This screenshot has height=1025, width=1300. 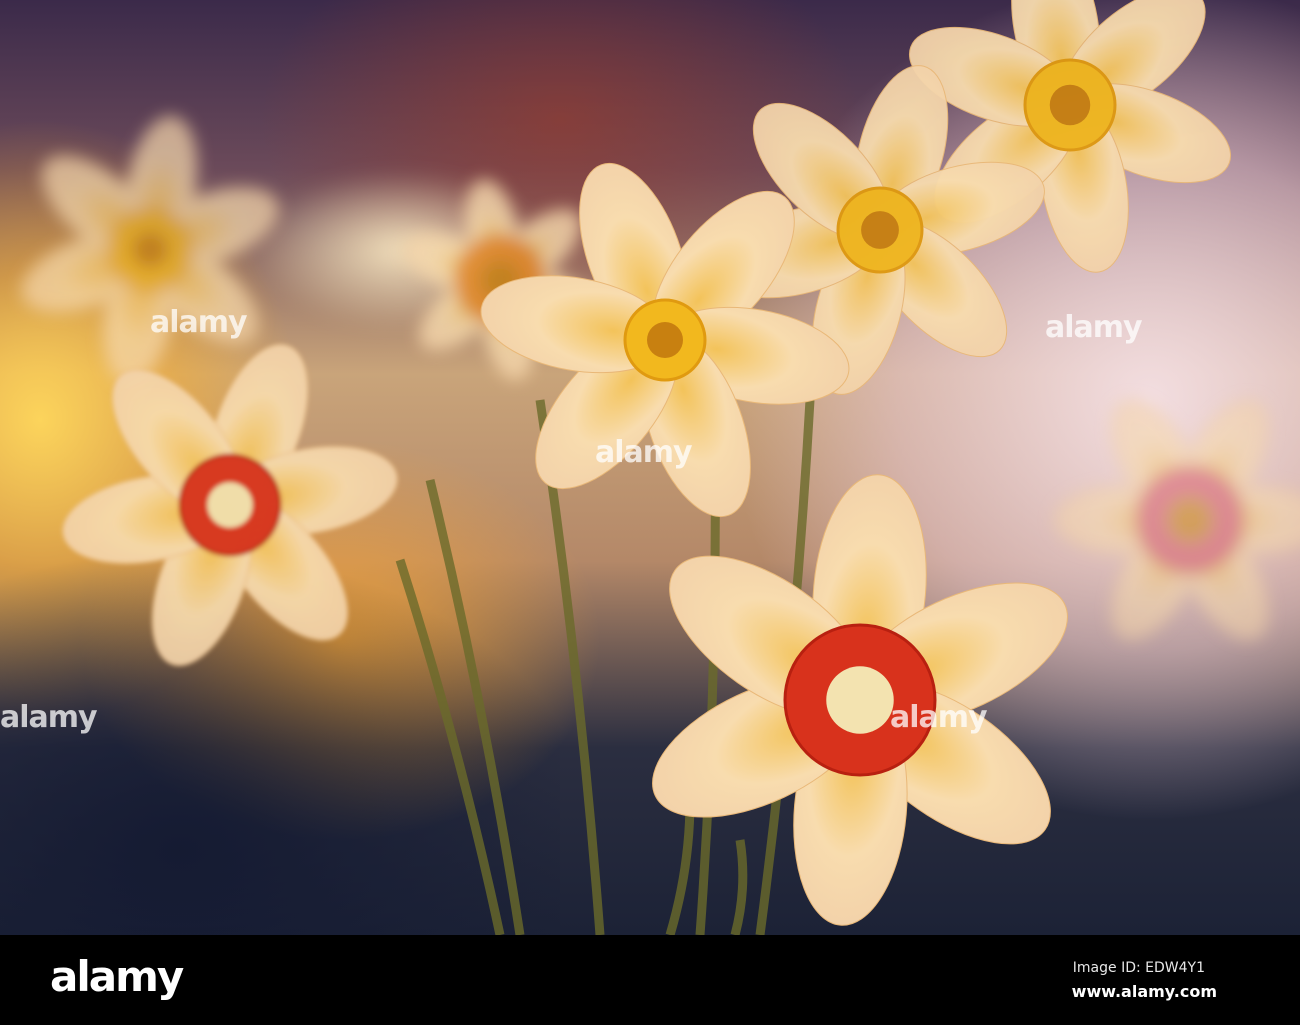 What do you see at coordinates (117, 976) in the screenshot?
I see `alamy-logo: alamy` at bounding box center [117, 976].